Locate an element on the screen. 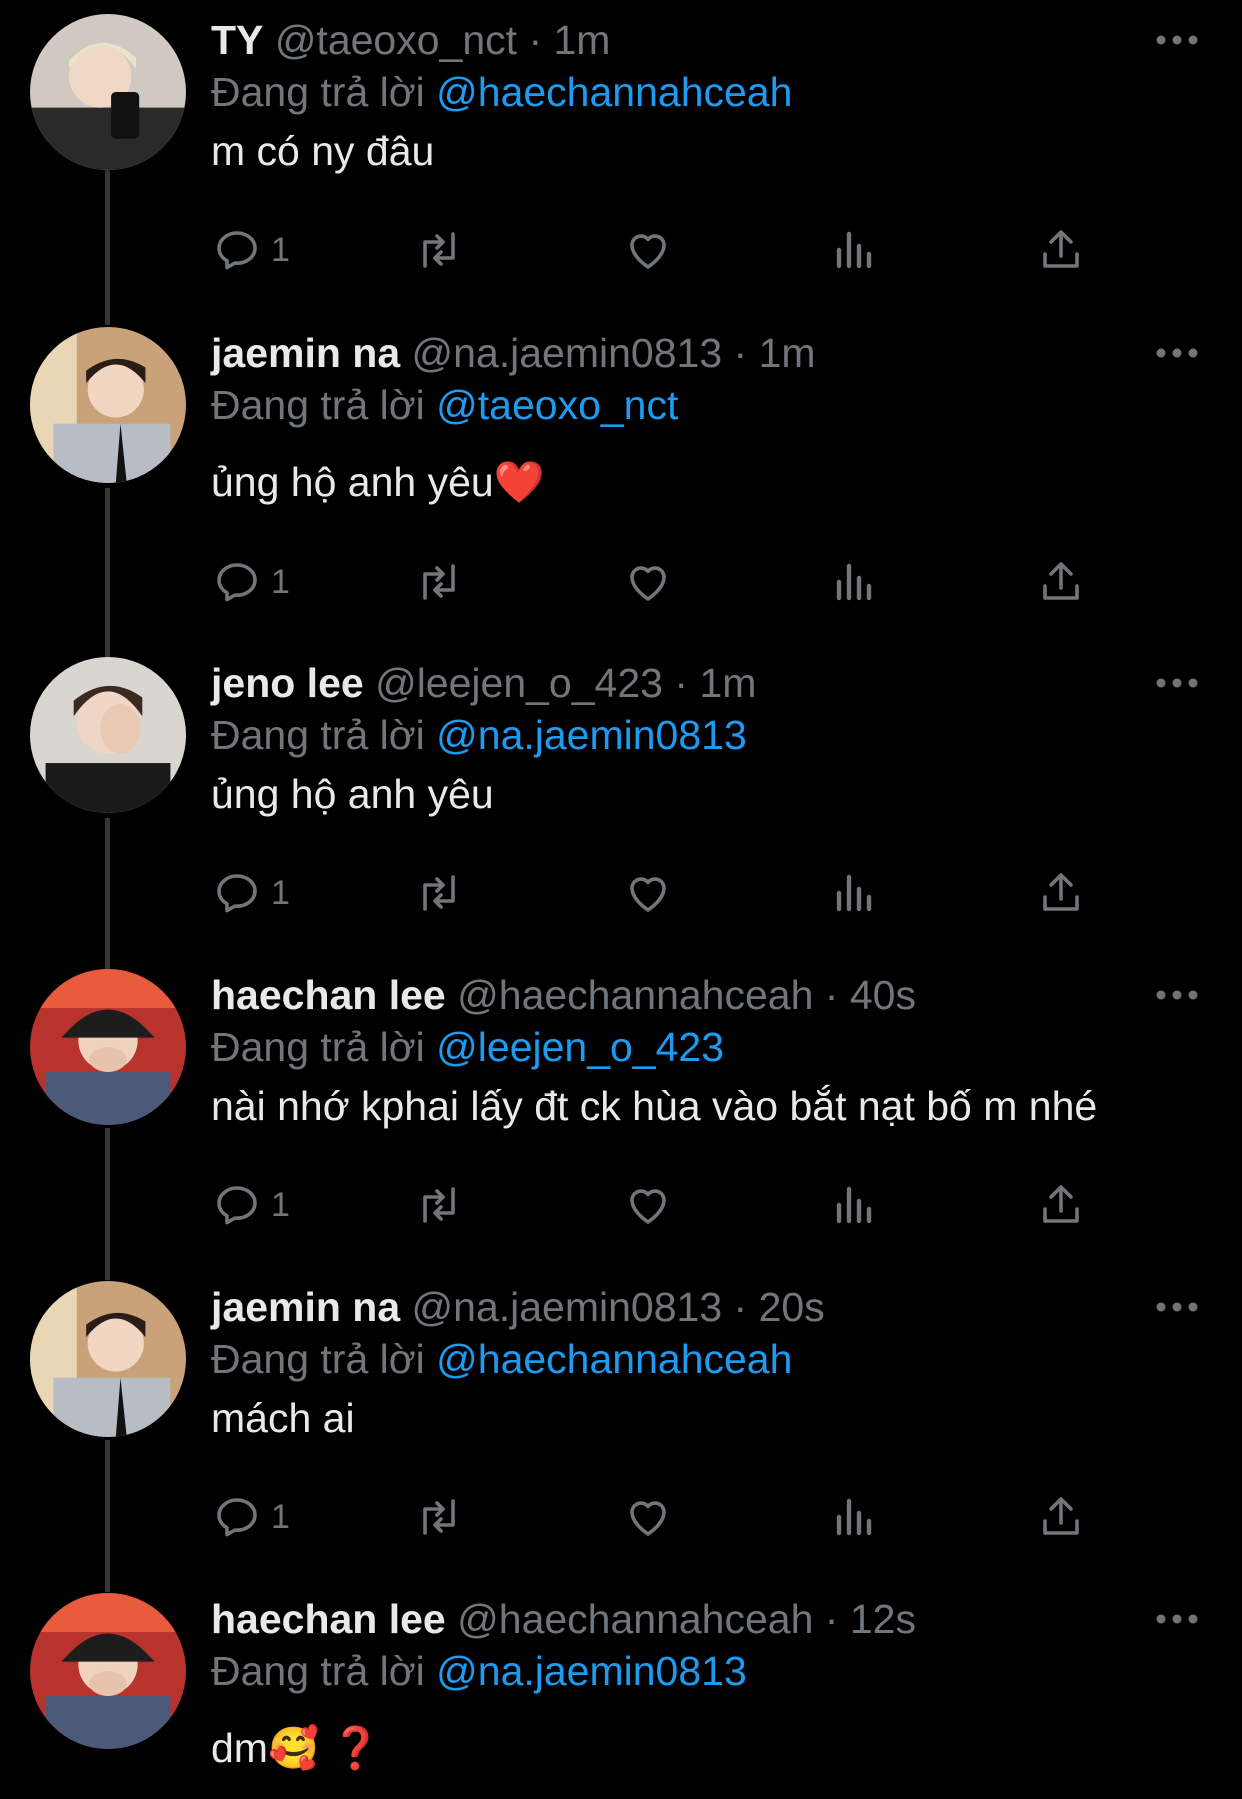  timestamp: 12s is located at coordinates (883, 1619).